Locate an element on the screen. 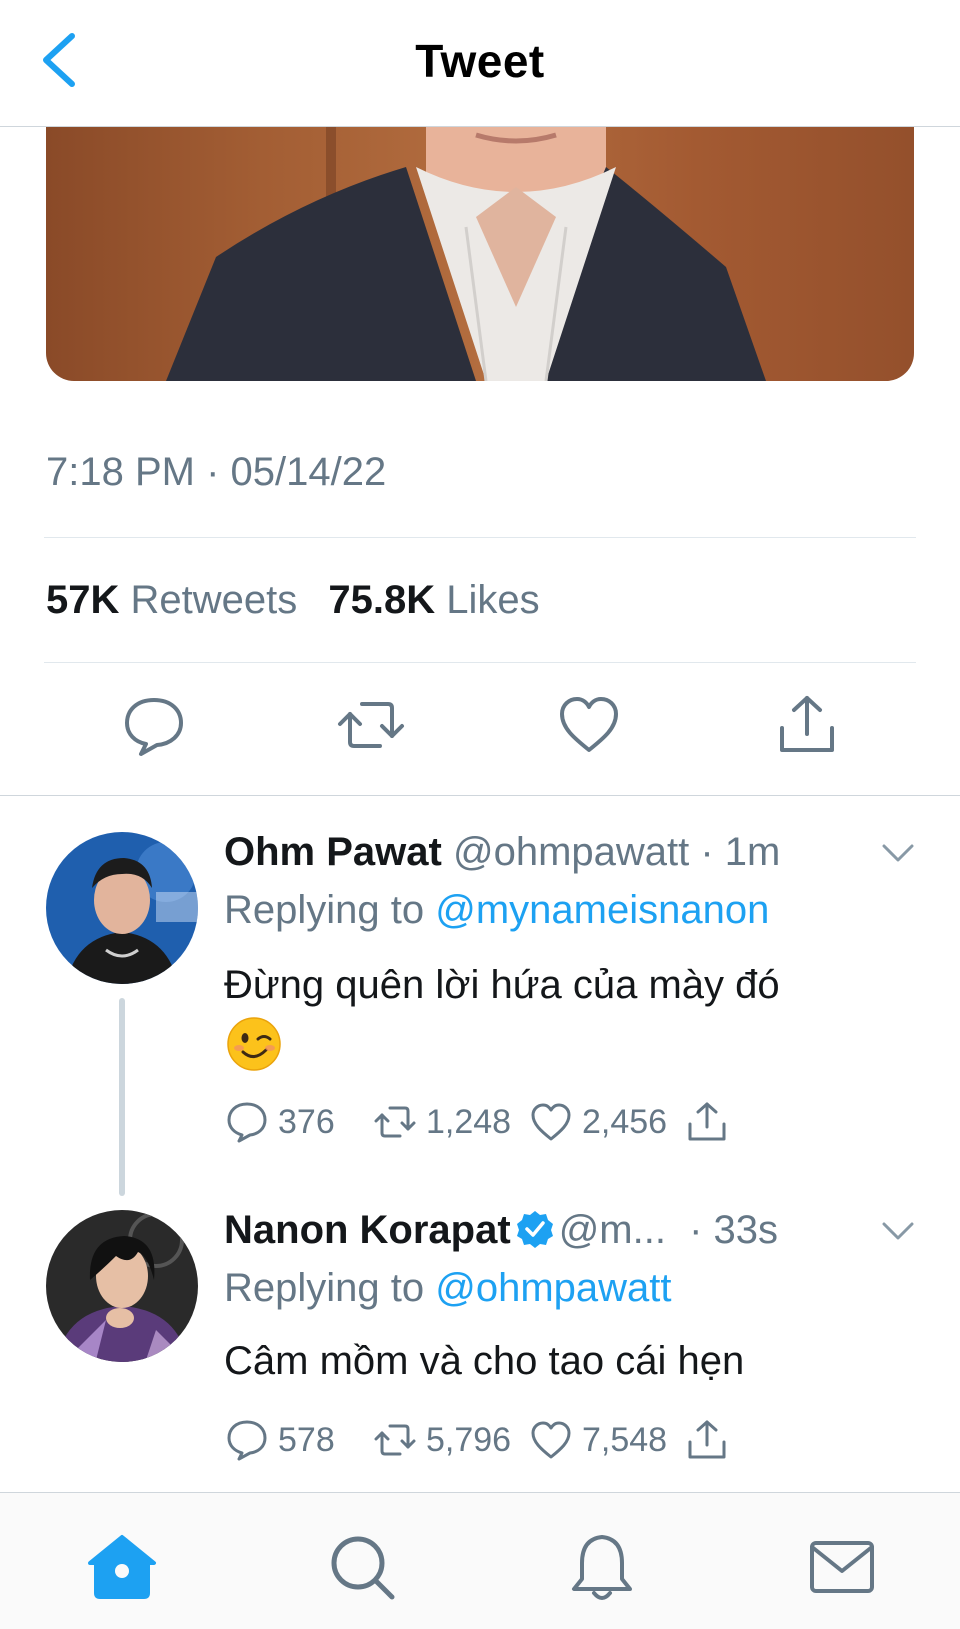 The image size is (960, 1629). reply-header: Ohm Pawat @ohmpawatt · 1m is located at coordinates (502, 852).